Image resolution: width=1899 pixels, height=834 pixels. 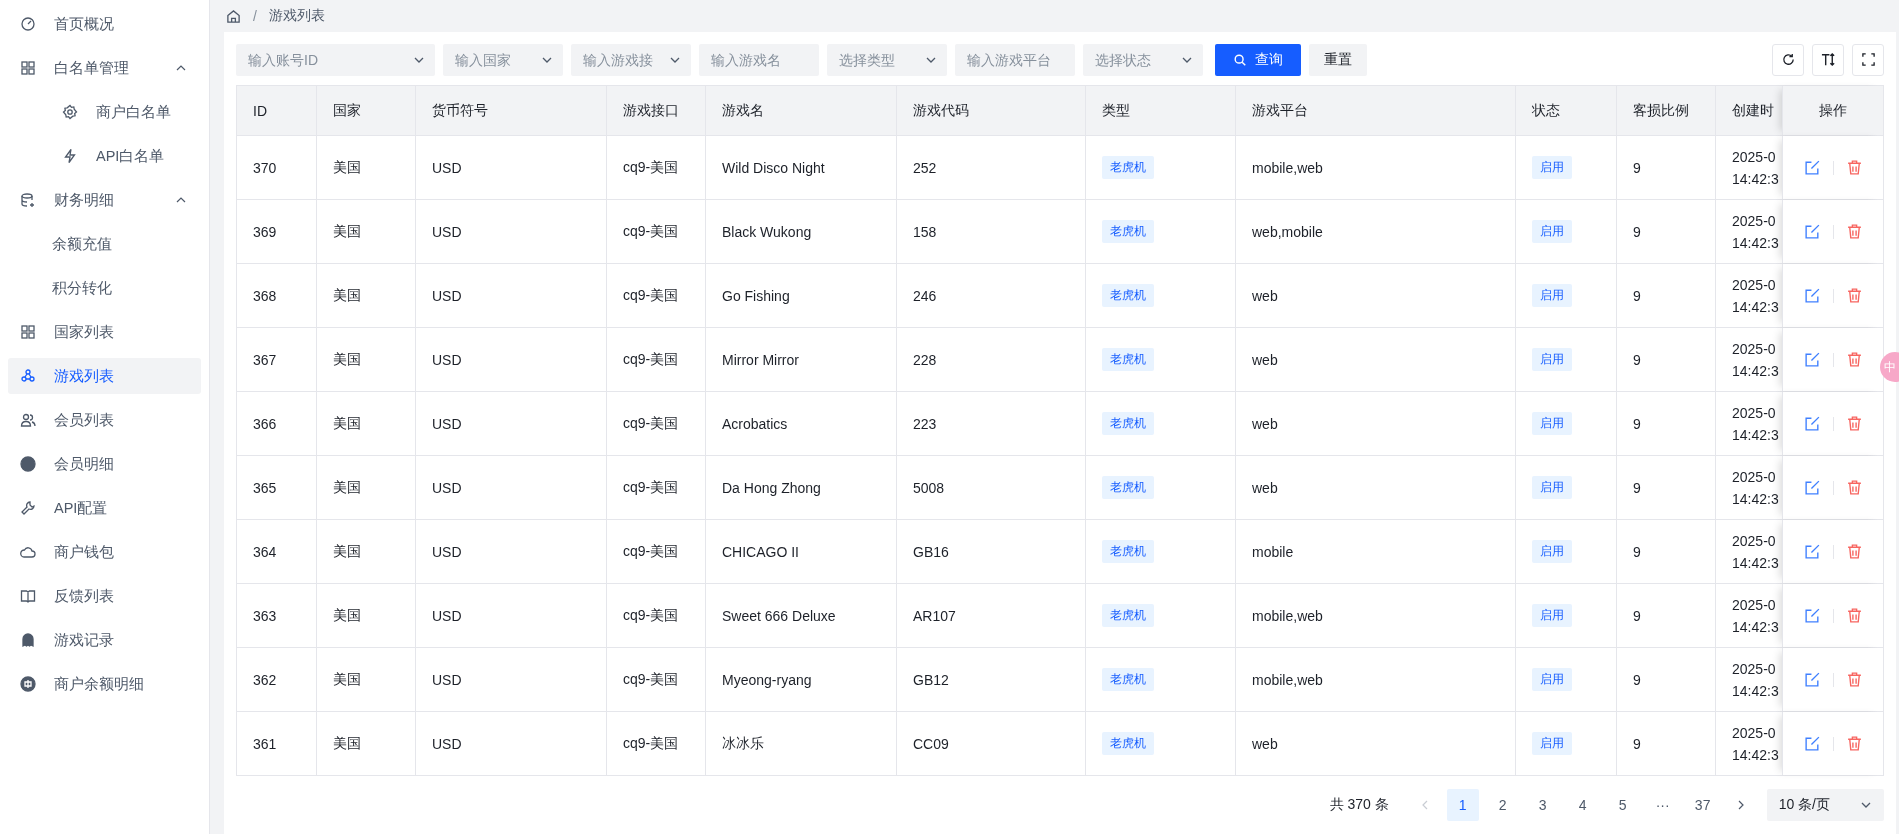 What do you see at coordinates (1582, 805) in the screenshot?
I see `page-button: 4` at bounding box center [1582, 805].